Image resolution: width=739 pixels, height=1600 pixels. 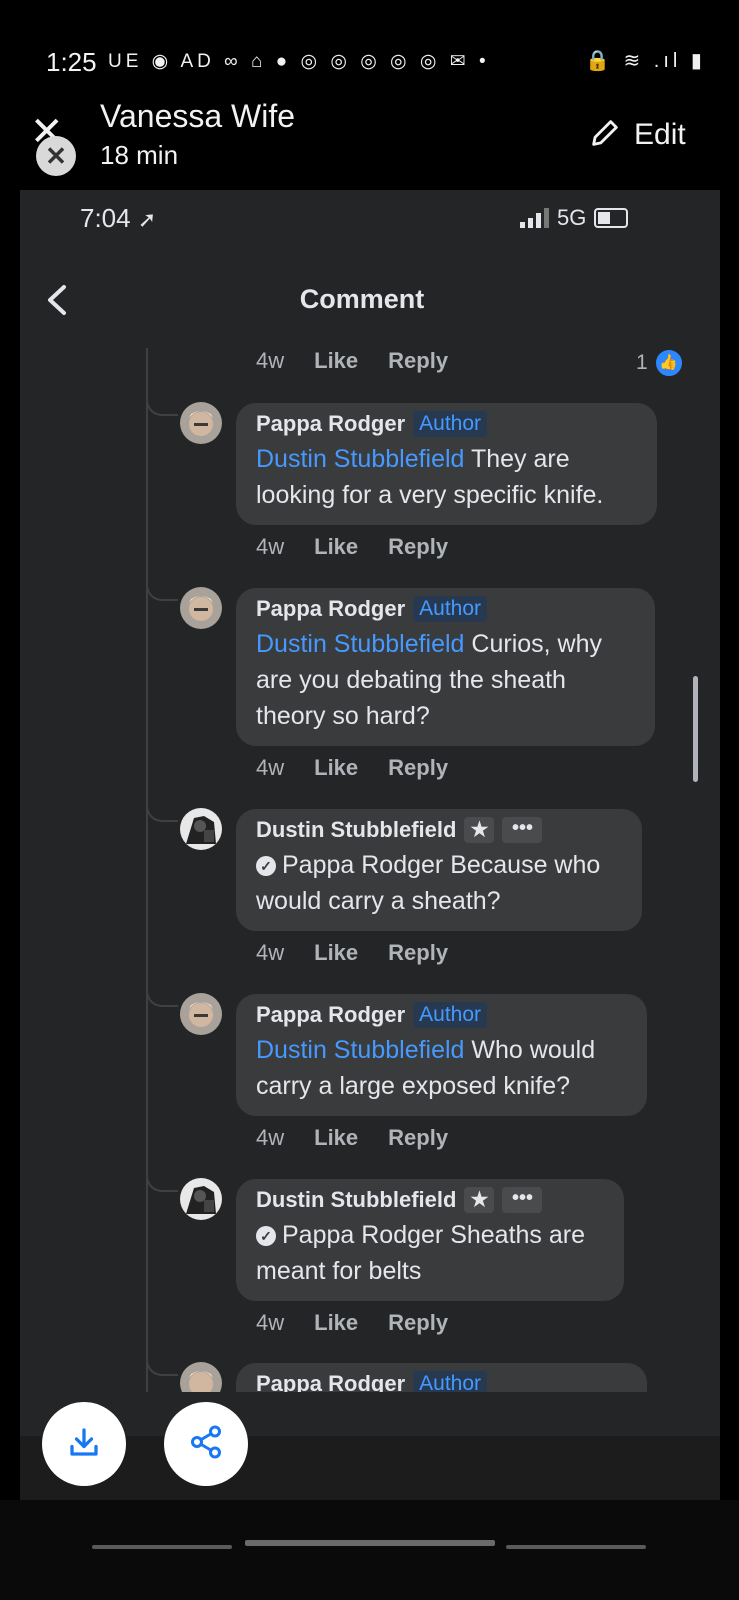 What do you see at coordinates (147, 219) in the screenshot?
I see `location-arrow-icon: ➚` at bounding box center [147, 219].